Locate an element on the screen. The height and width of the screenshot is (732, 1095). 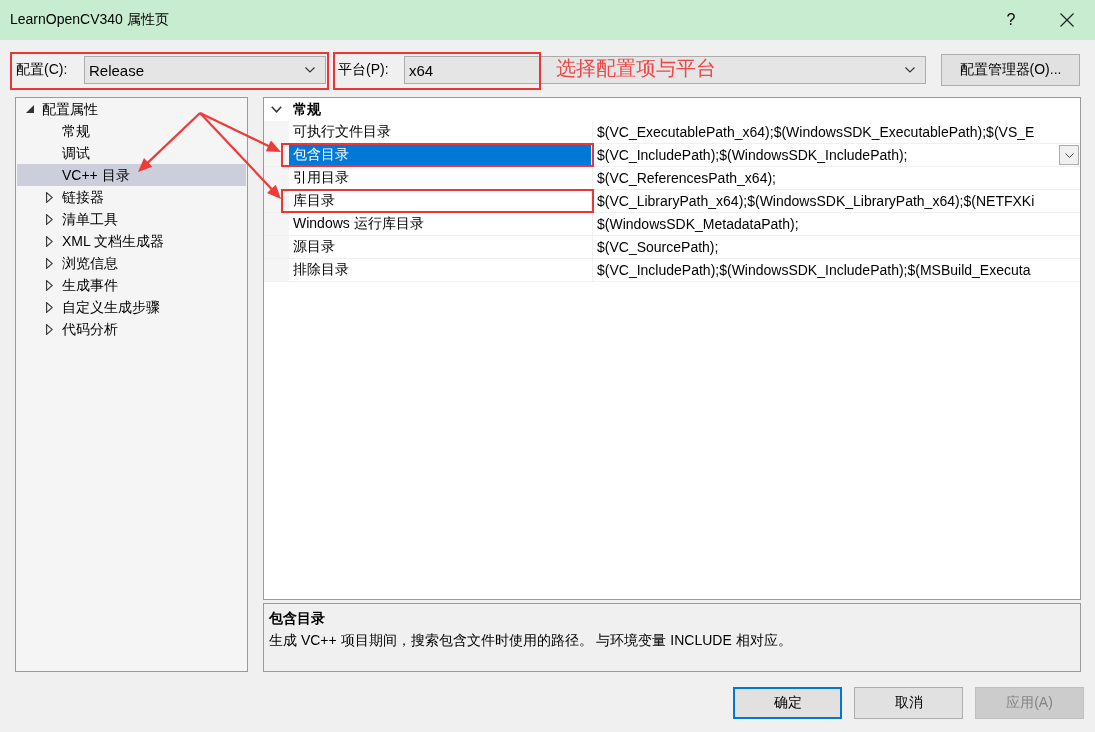
property-value: $(VC_ReferencesPath_x64); is located at coordinates (687, 178).